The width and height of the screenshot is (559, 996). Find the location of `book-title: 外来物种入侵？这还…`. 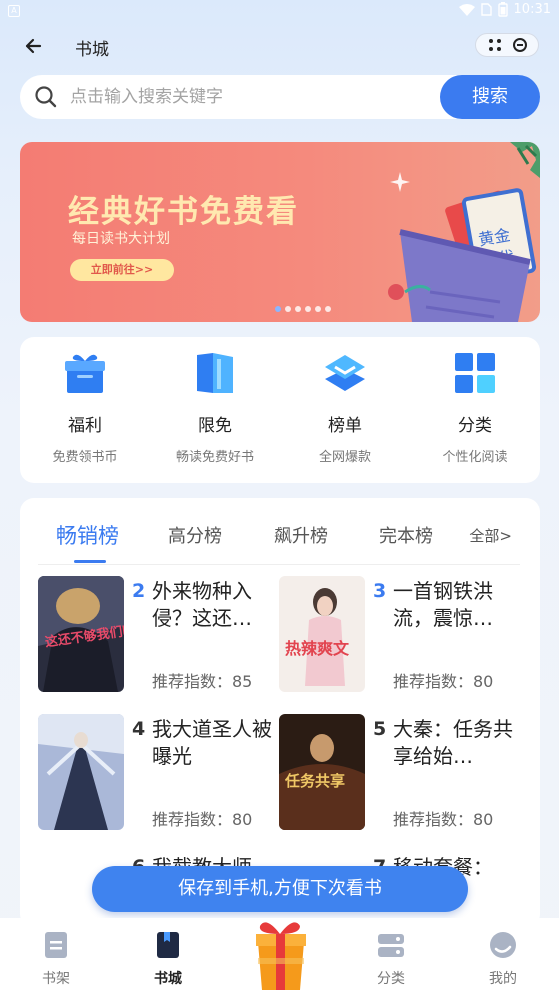

book-title: 外来物种入侵？这还… is located at coordinates (202, 604).